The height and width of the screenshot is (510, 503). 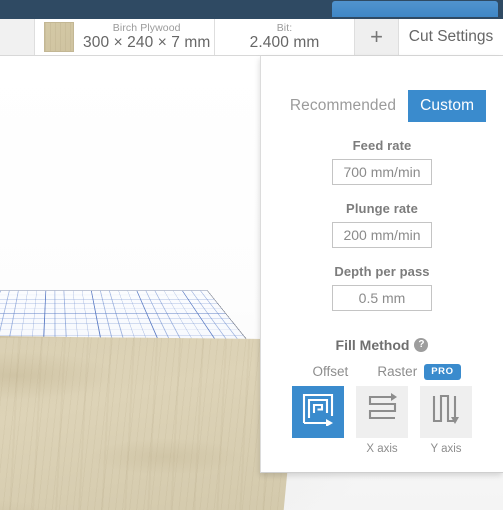 I want to click on fill-option-raster-y-tile, so click(x=446, y=411).